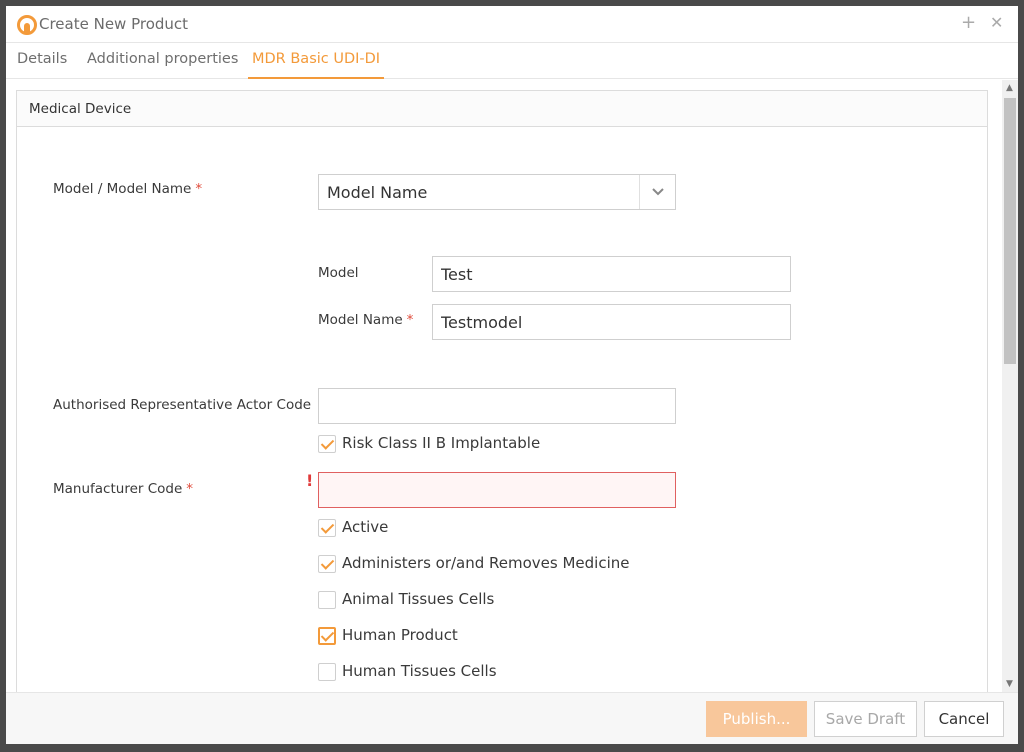 The width and height of the screenshot is (1024, 752). I want to click on maximize-plus-icon: +, so click(968, 23).